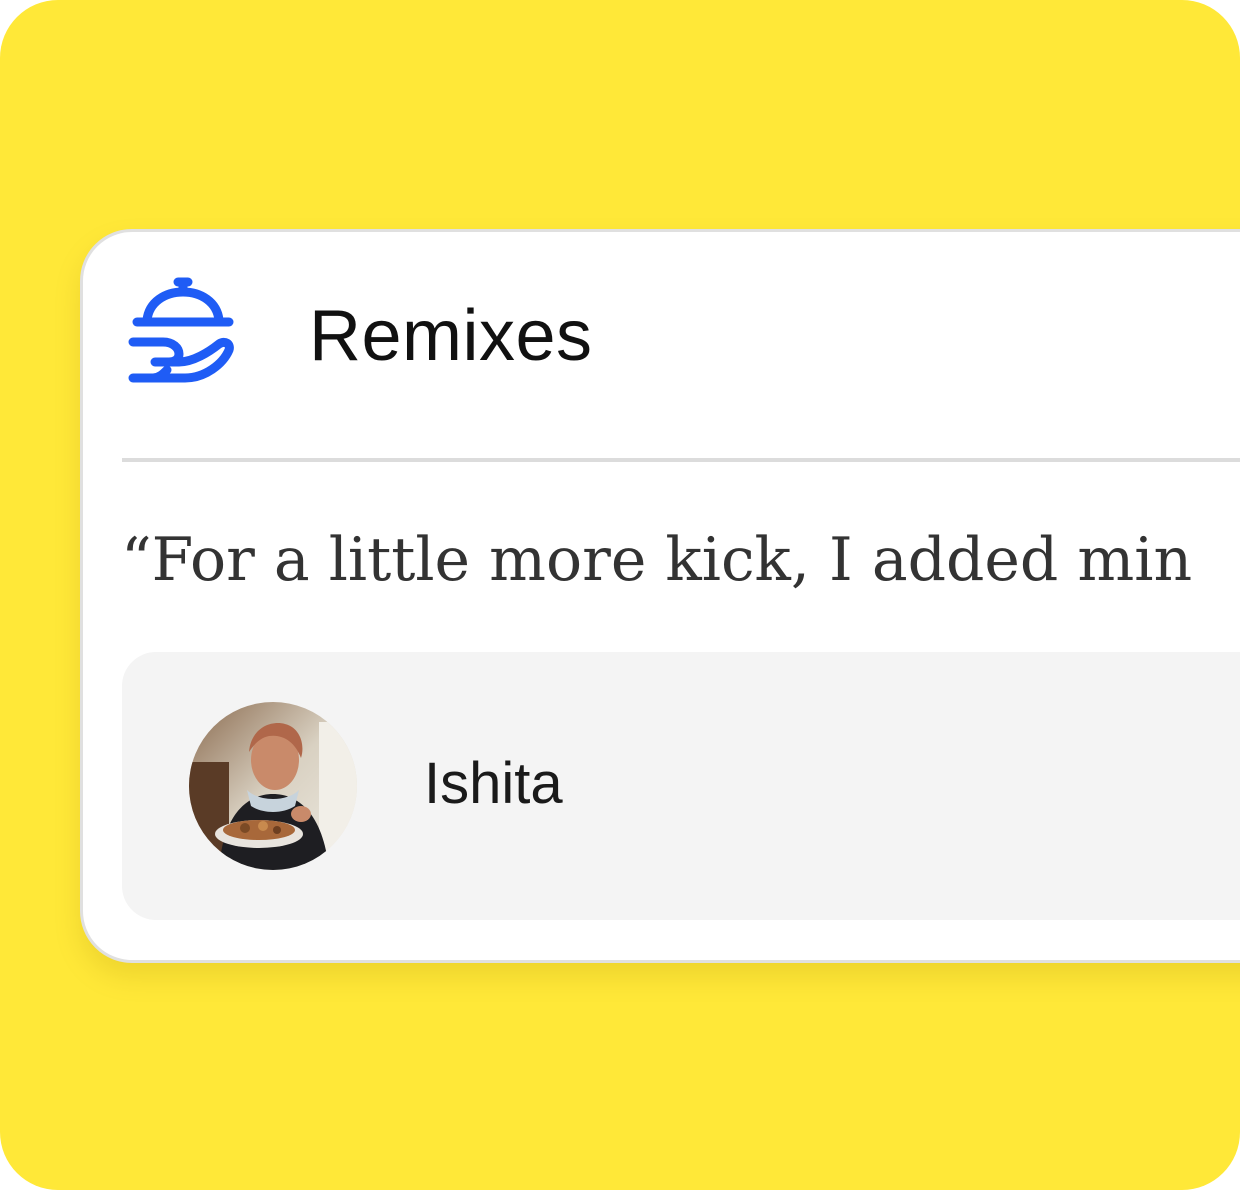  What do you see at coordinates (493, 784) in the screenshot?
I see `author-name: Ishita` at bounding box center [493, 784].